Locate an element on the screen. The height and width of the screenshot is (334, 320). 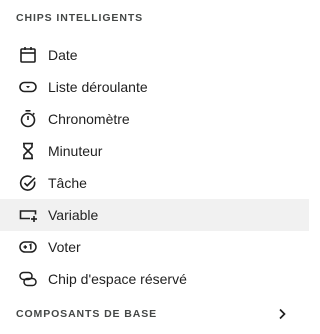
menu-item-variable: Variable is located at coordinates (154, 215).